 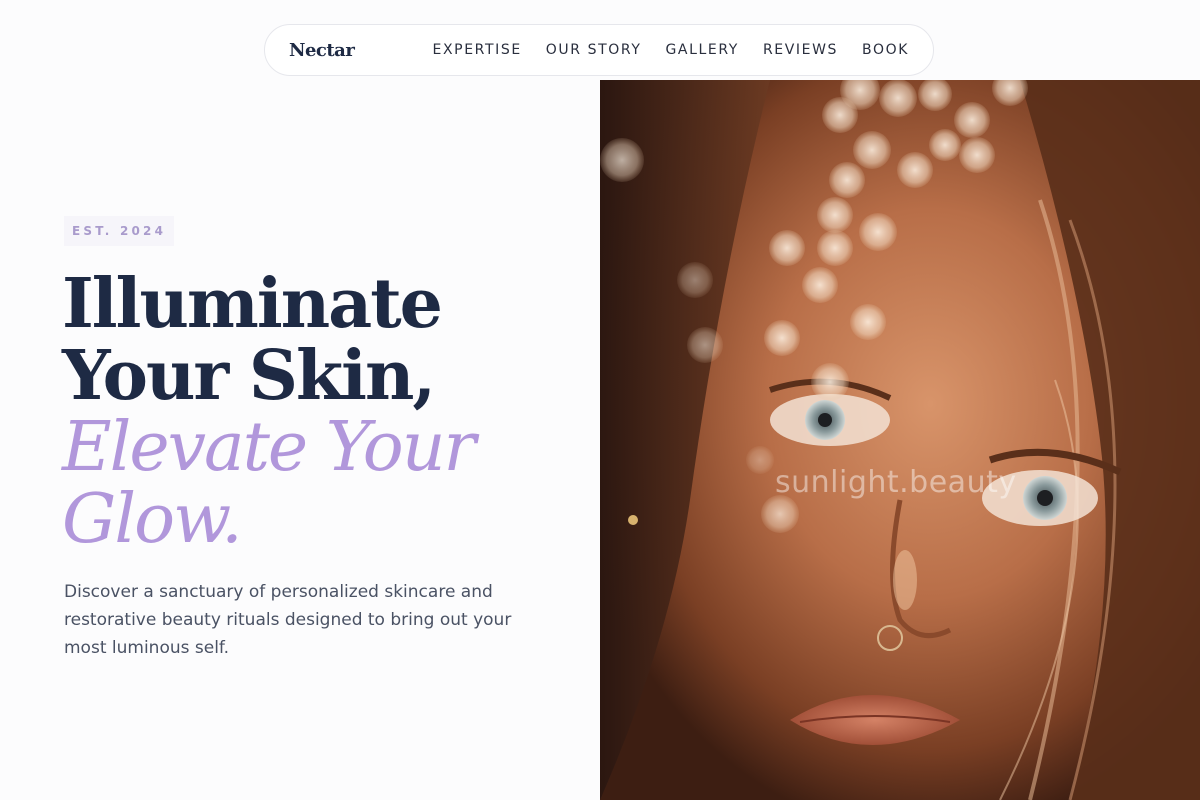 I want to click on nav-link-book: BOOK, so click(x=885, y=50).